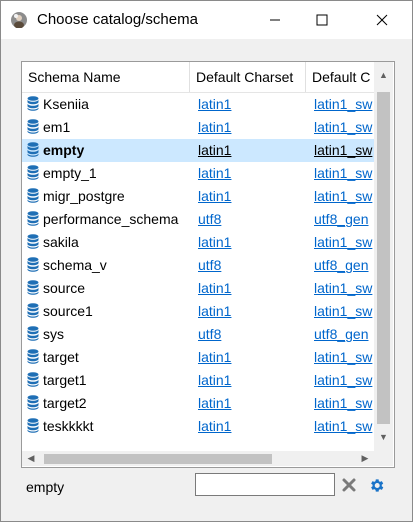  What do you see at coordinates (248, 77) in the screenshot?
I see `column-header-default-charset: Default Charset` at bounding box center [248, 77].